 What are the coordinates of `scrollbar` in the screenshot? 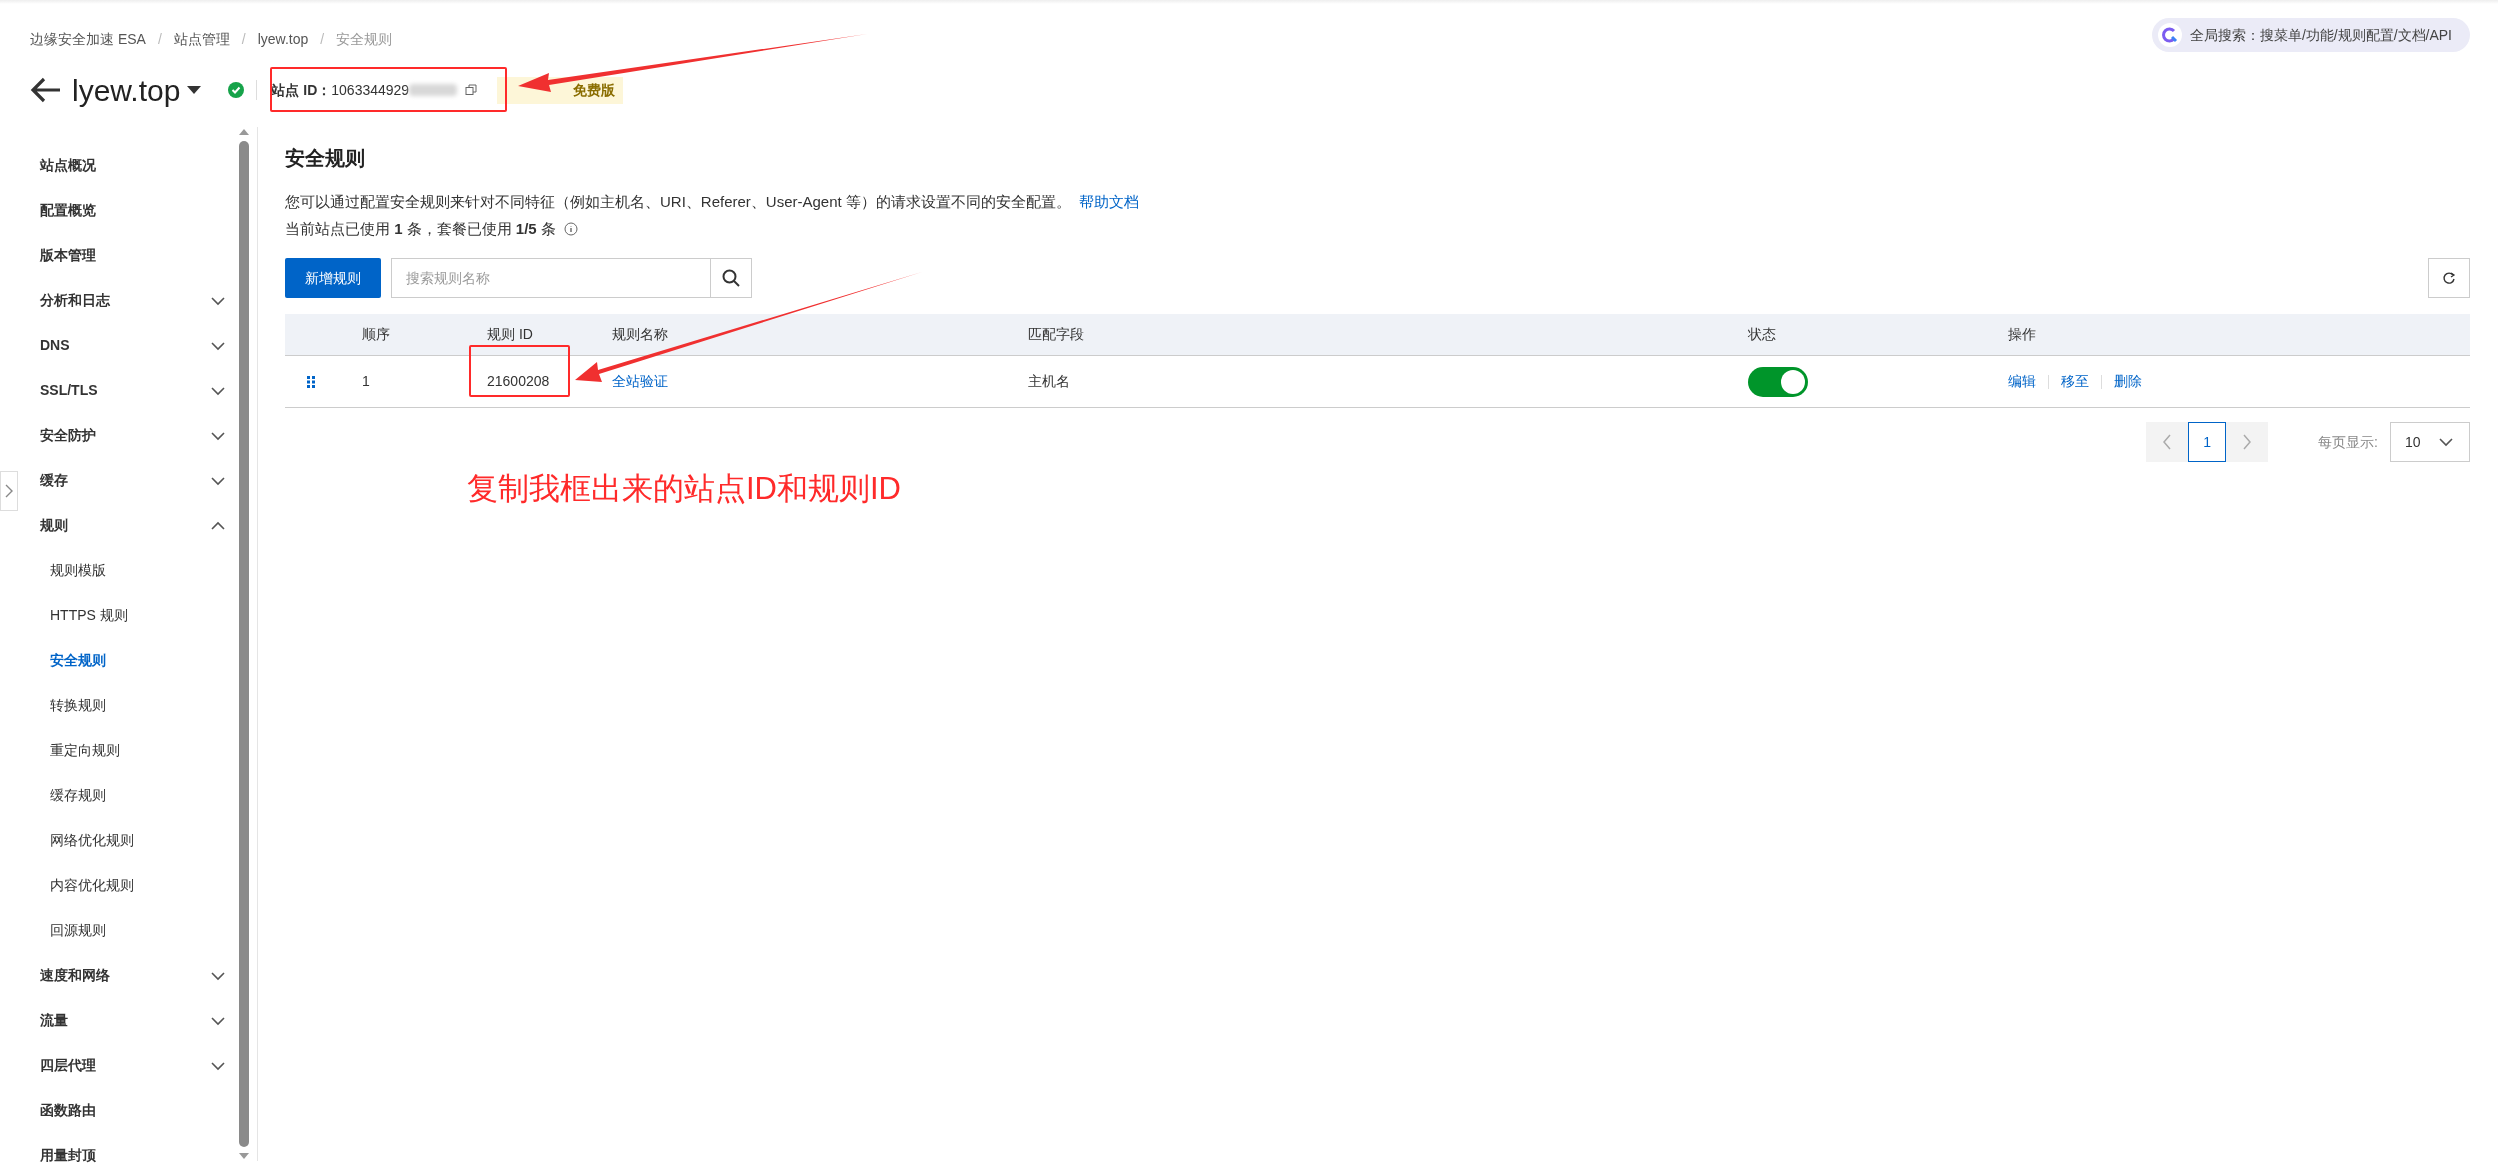 It's located at (244, 644).